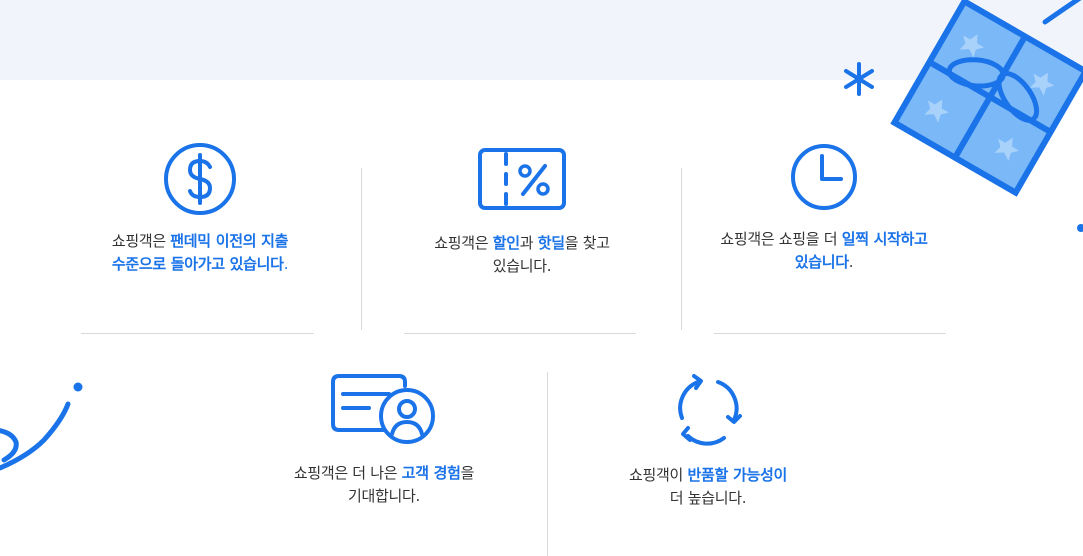 This screenshot has height=556, width=1083. I want to click on feature-early-shopping: 쇼핑객은 쇼핑을 더 일찍 시작하고 있습니다., so click(824, 208).